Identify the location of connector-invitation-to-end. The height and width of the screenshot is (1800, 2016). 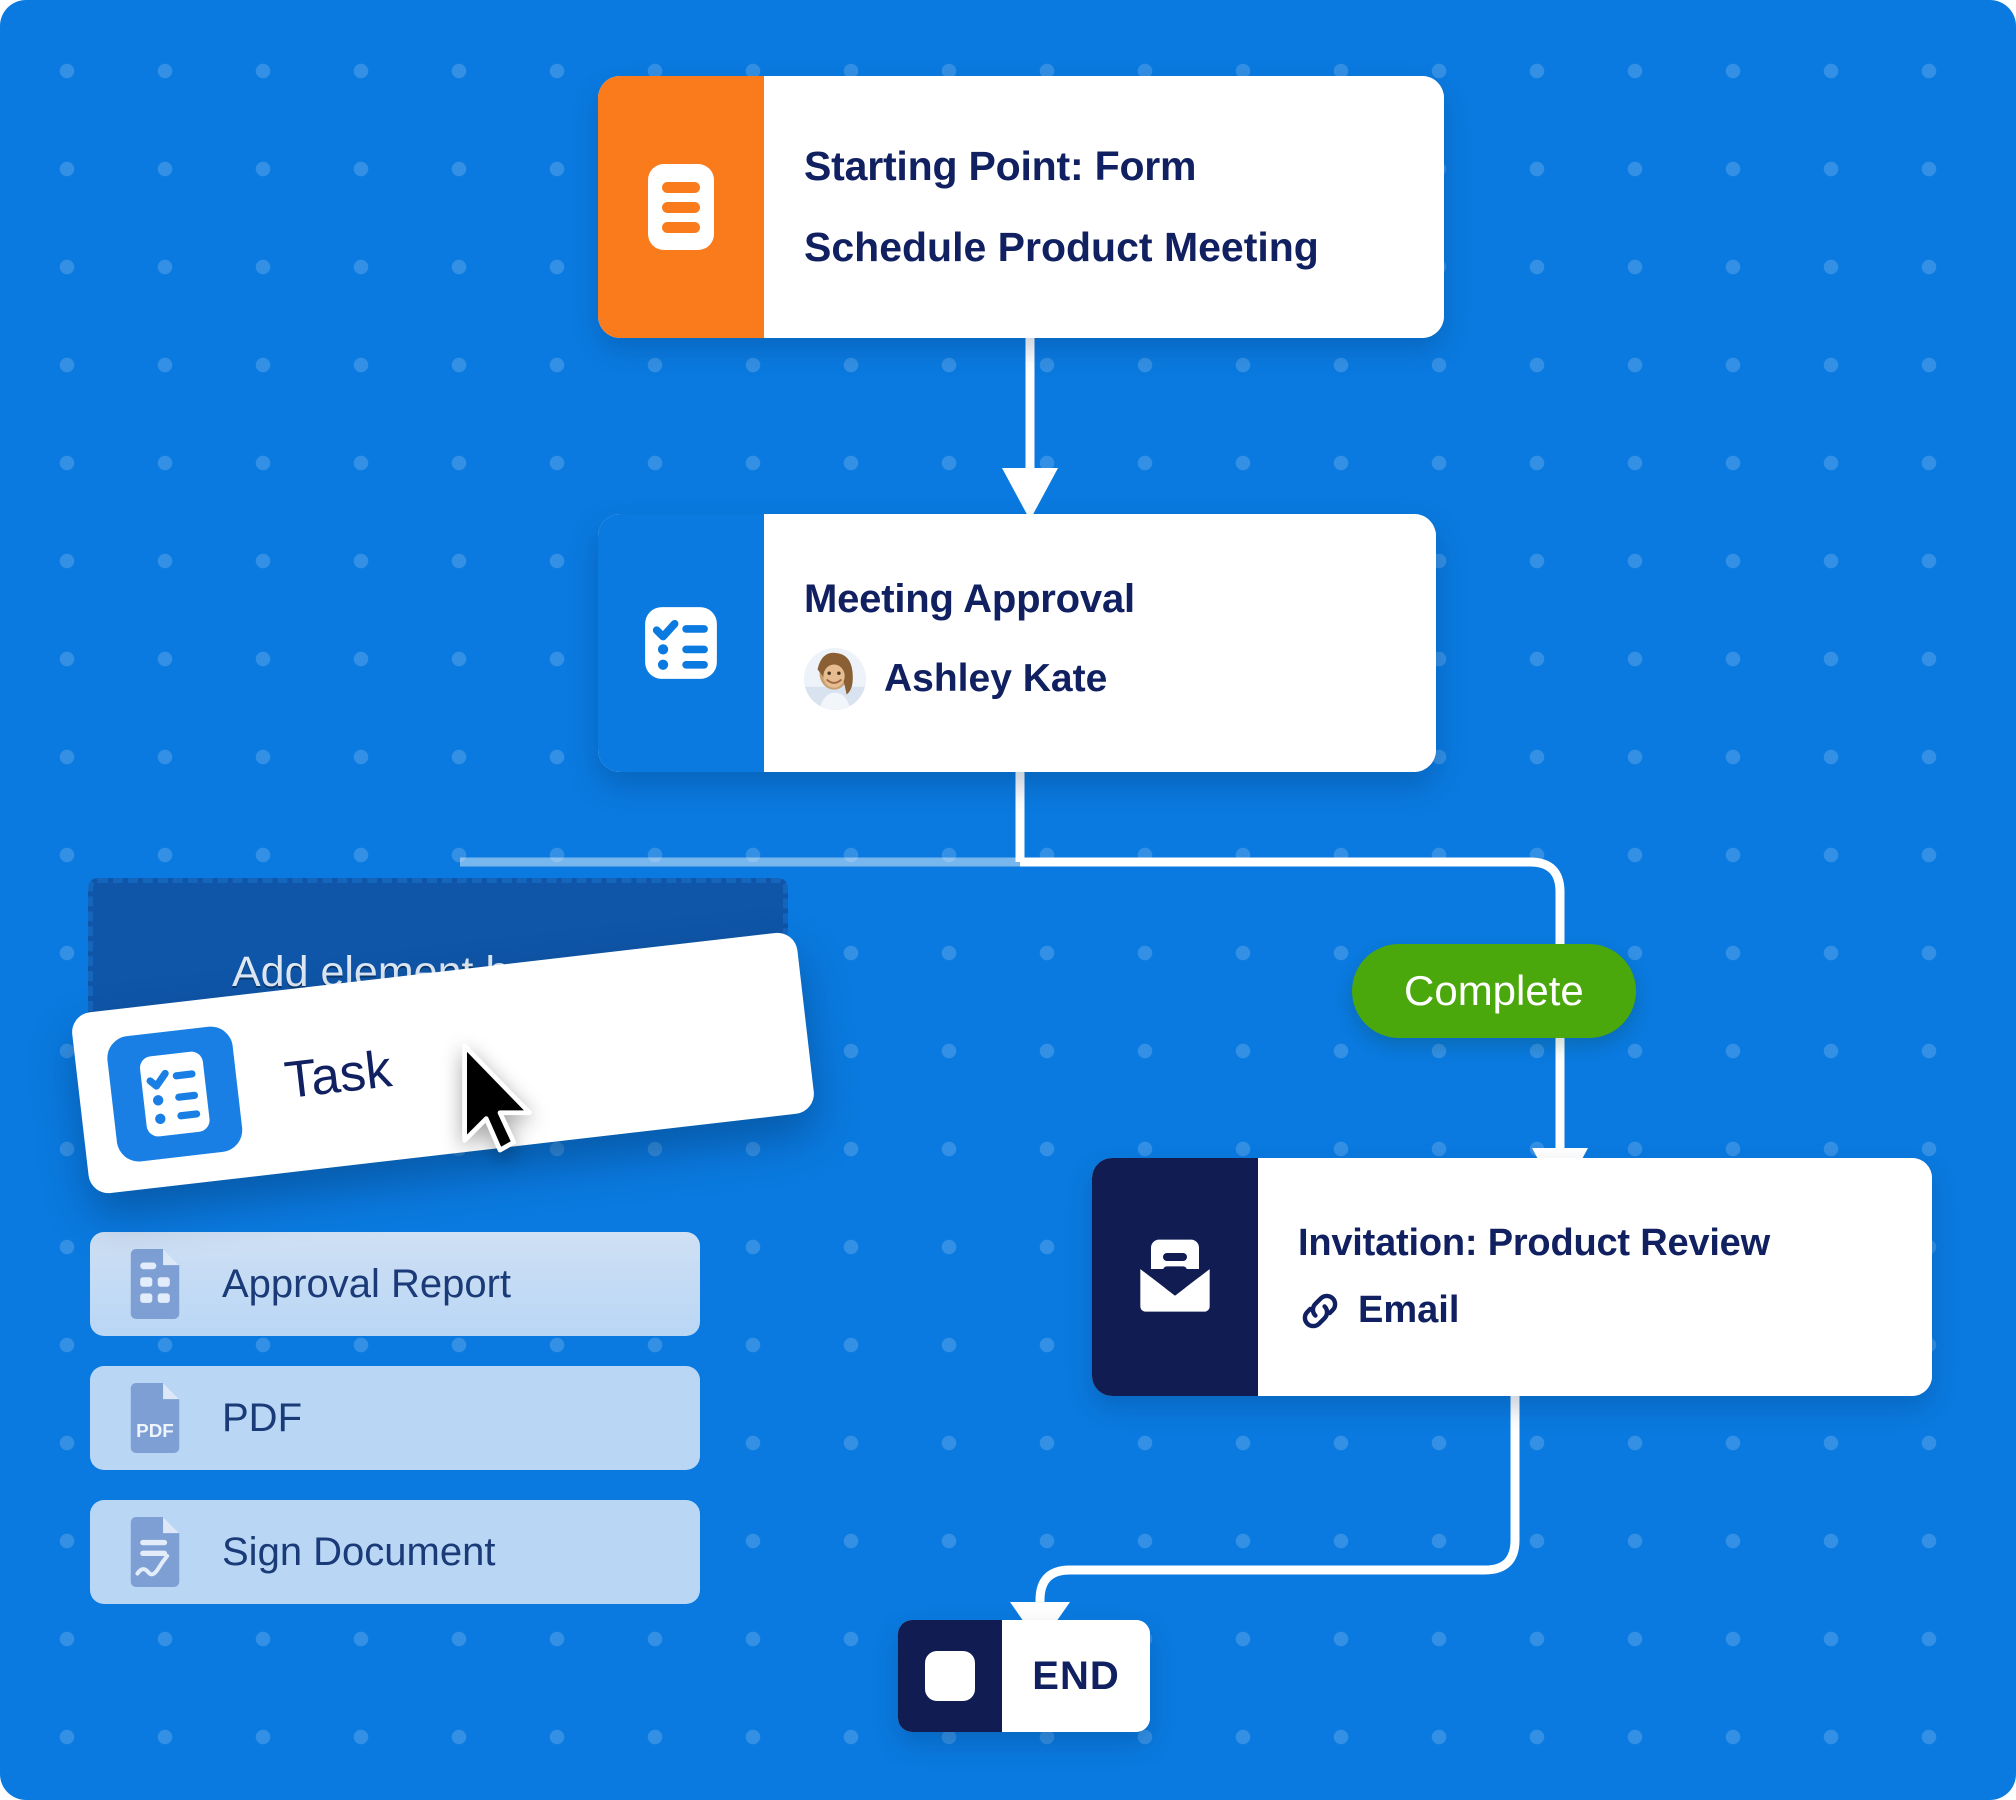
(1265, 1515).